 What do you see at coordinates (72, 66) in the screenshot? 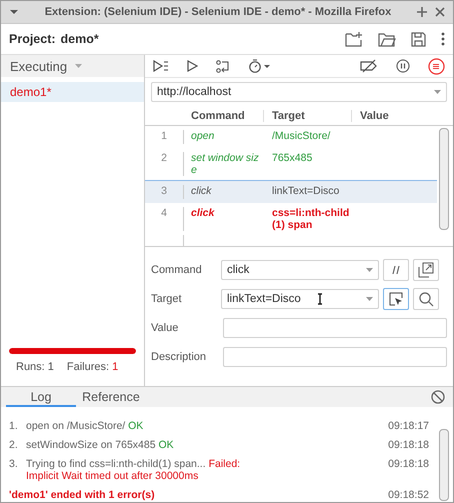
I see `mode-dropdown: Executing` at bounding box center [72, 66].